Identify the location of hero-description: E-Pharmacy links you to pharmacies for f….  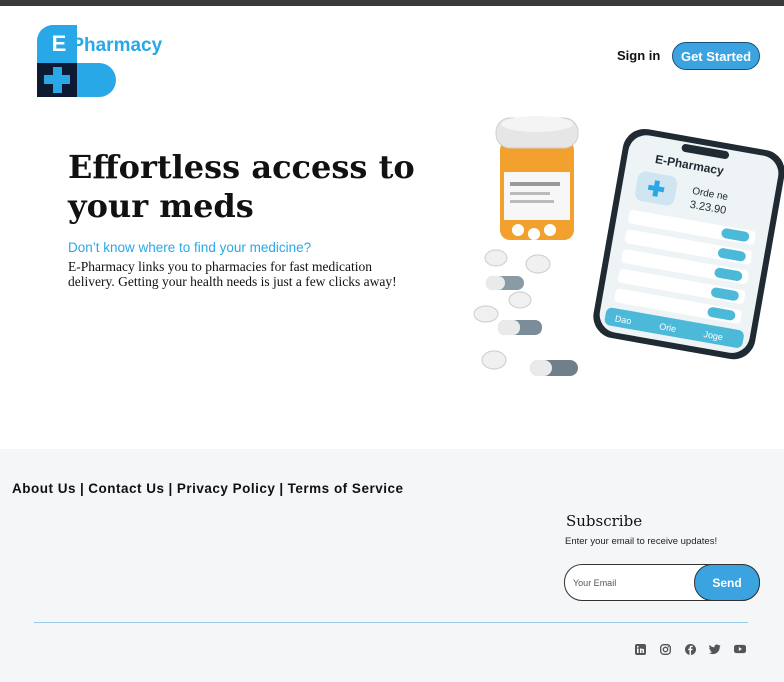
(232, 274).